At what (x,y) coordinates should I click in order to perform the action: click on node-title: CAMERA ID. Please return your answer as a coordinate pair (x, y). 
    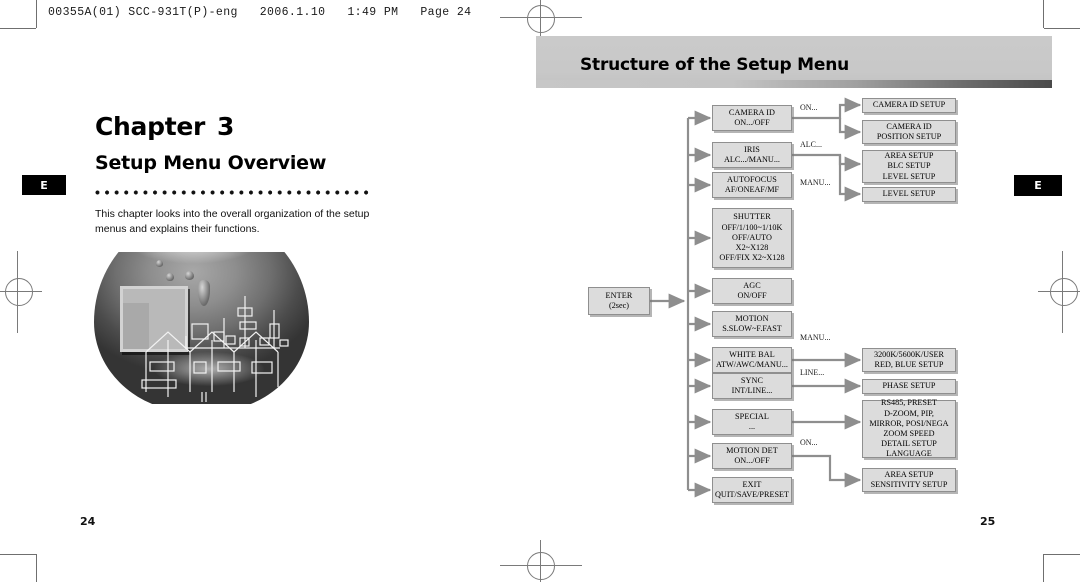
    Looking at the image, I should click on (752, 112).